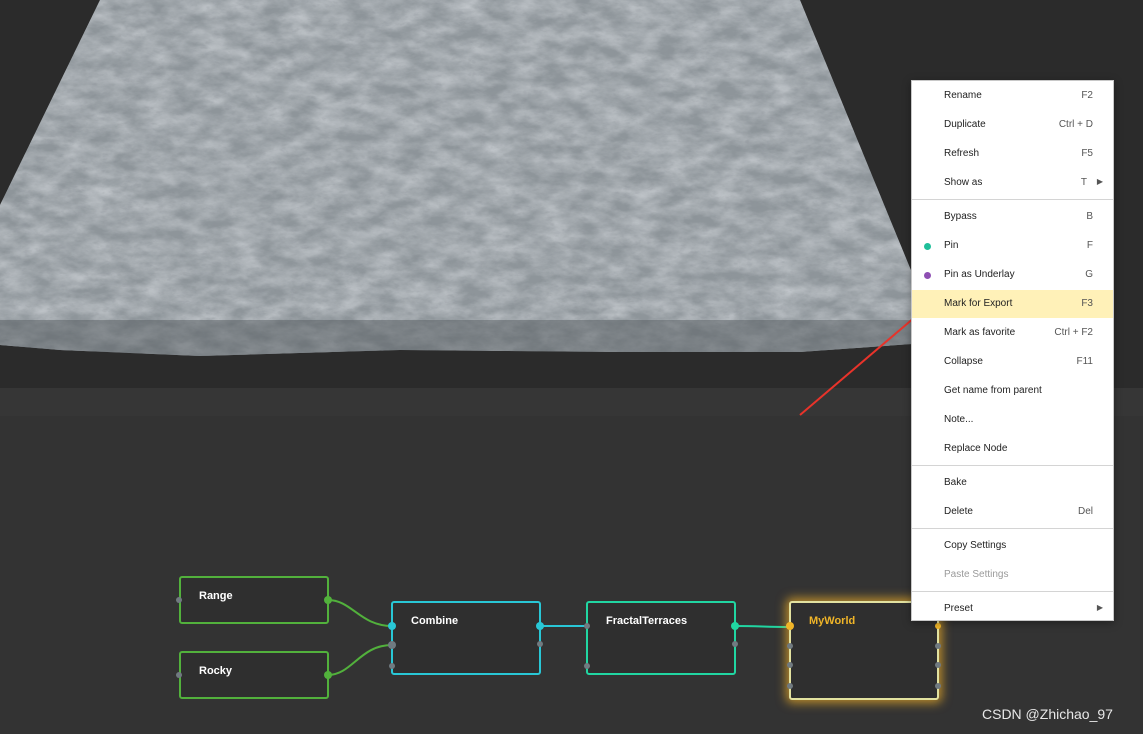 The height and width of the screenshot is (734, 1143). I want to click on node-title: FractalTerraces, so click(647, 621).